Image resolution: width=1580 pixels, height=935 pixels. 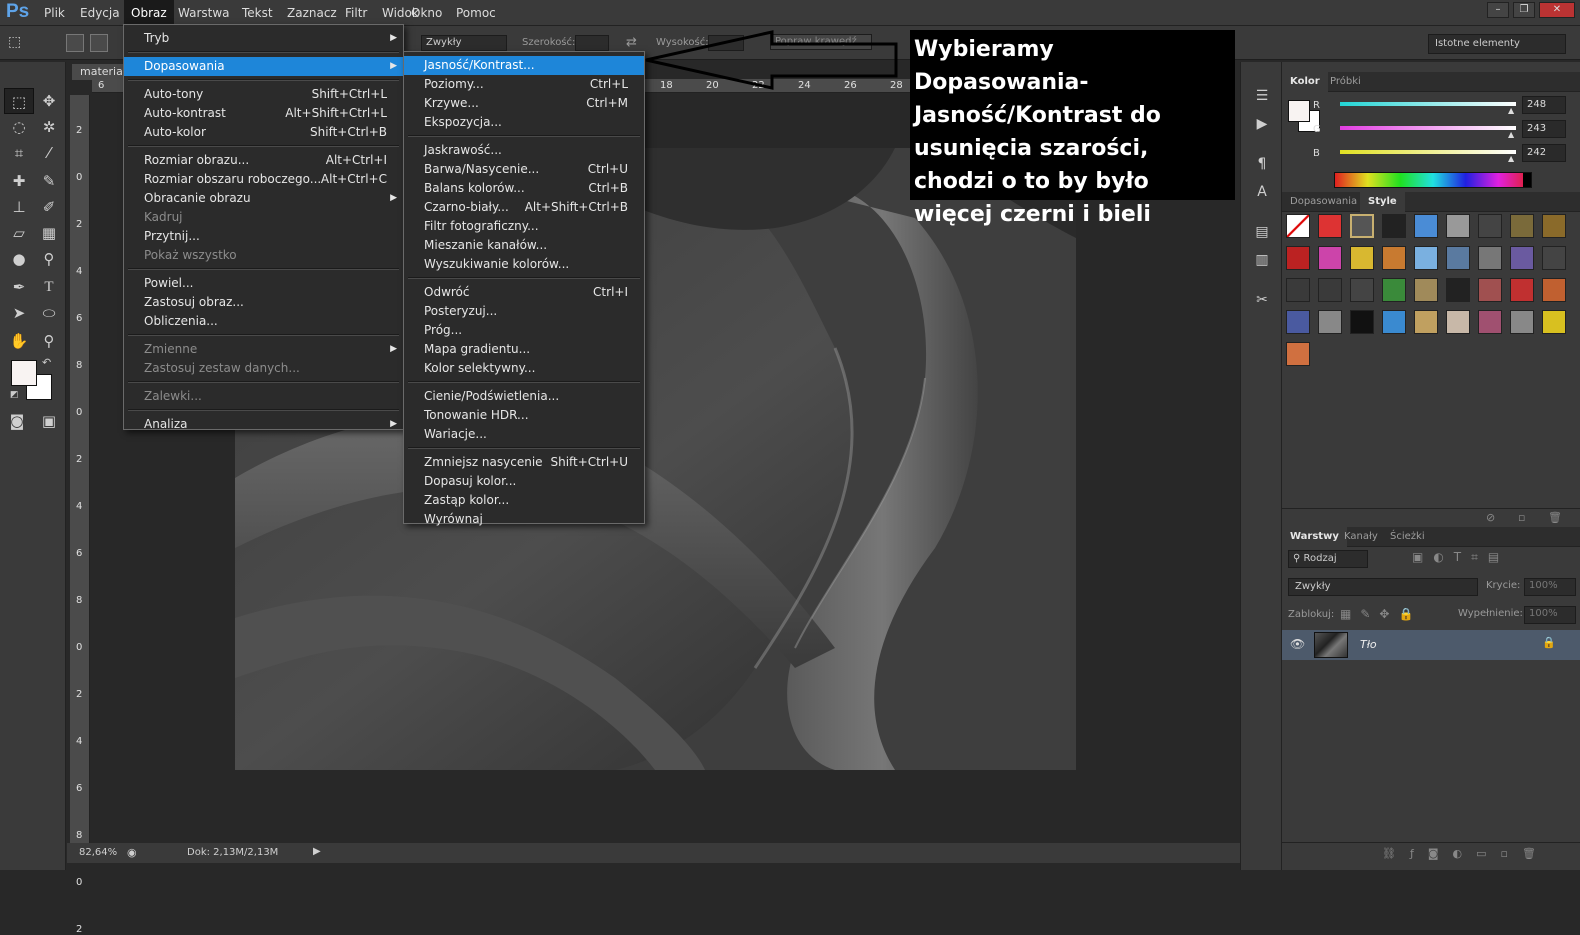 I want to click on menu-item: Czarno-biały... Alt+Shift+Ctrl+B, so click(x=524, y=207).